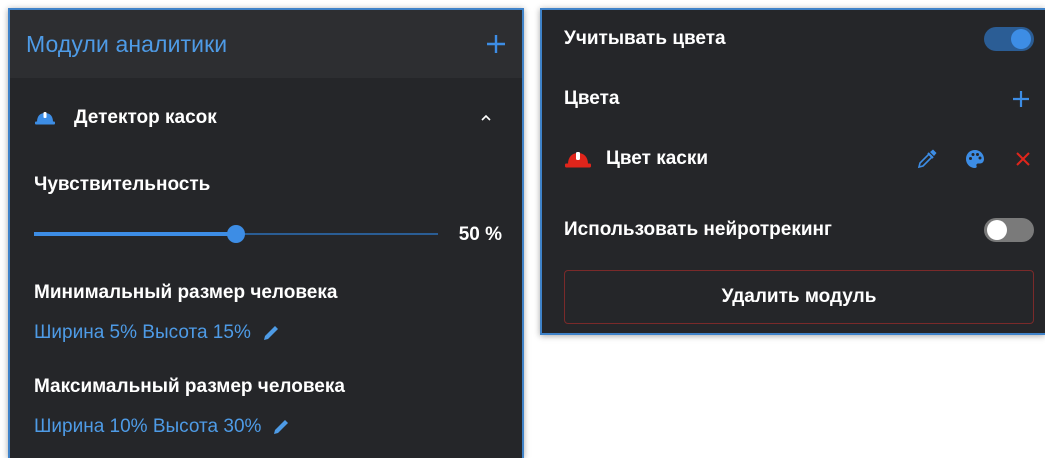 Image resolution: width=1045 pixels, height=458 pixels. Describe the element at coordinates (1009, 39) in the screenshot. I see `use-colors-toggle` at that location.